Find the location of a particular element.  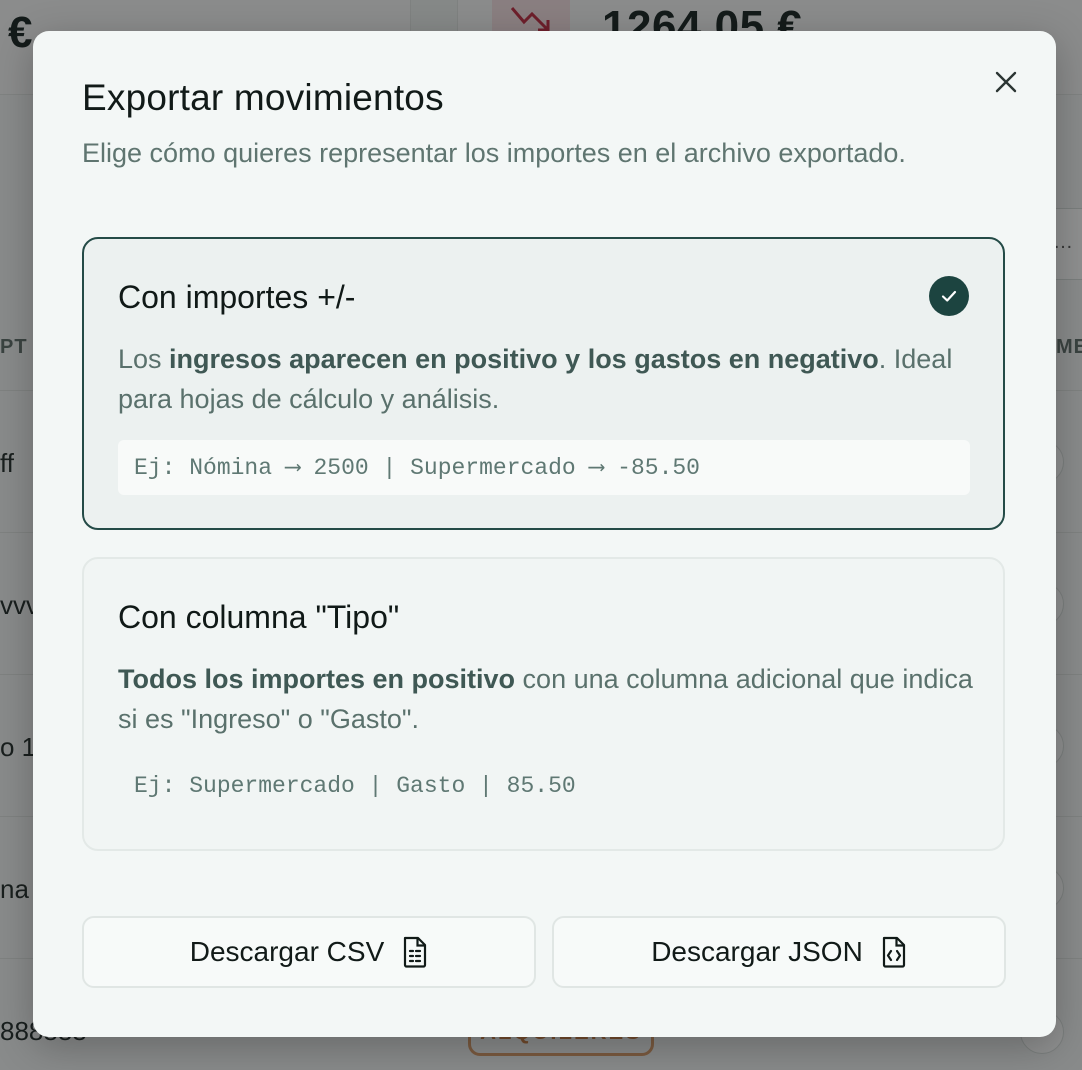

option-title: Con importes +/- is located at coordinates (237, 297).